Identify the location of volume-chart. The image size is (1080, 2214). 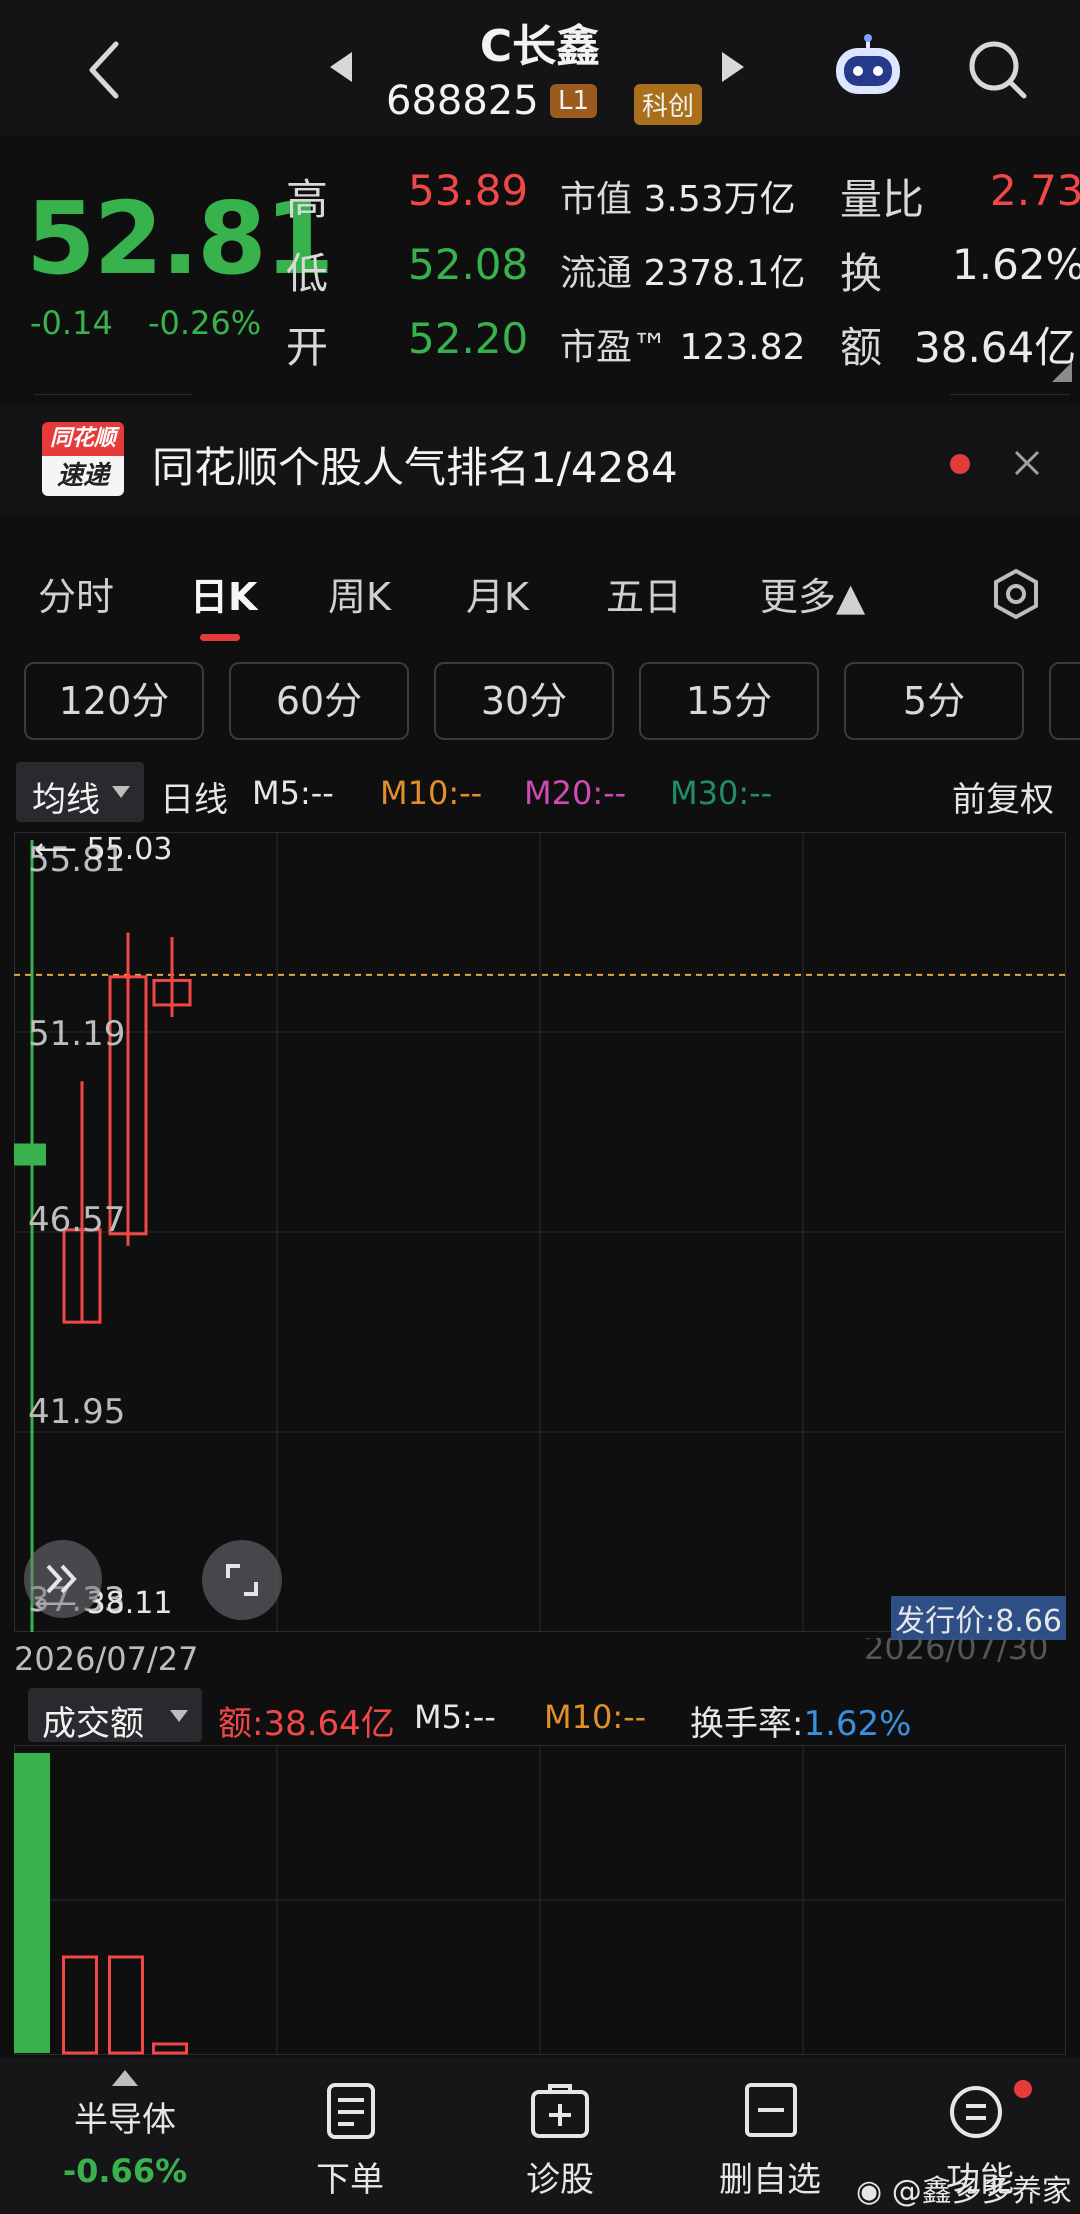
(540, 1900).